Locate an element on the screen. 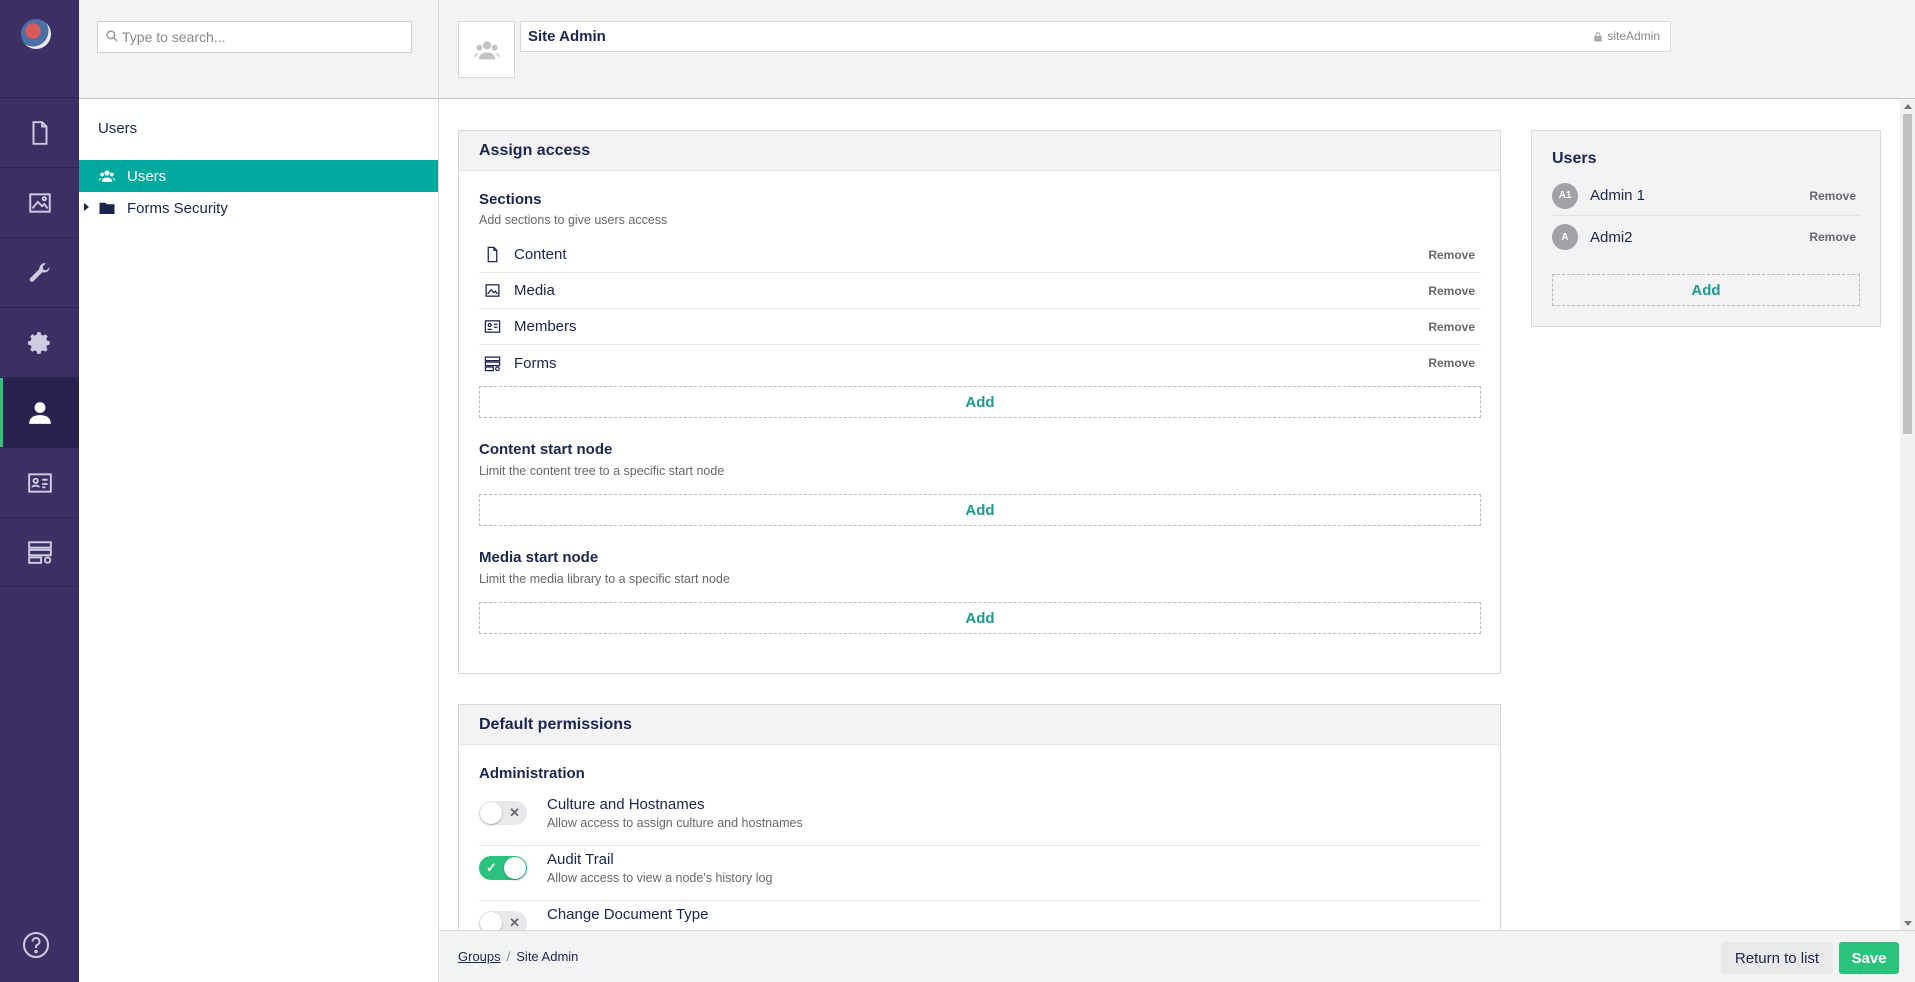  avatar: A1 is located at coordinates (1565, 195).